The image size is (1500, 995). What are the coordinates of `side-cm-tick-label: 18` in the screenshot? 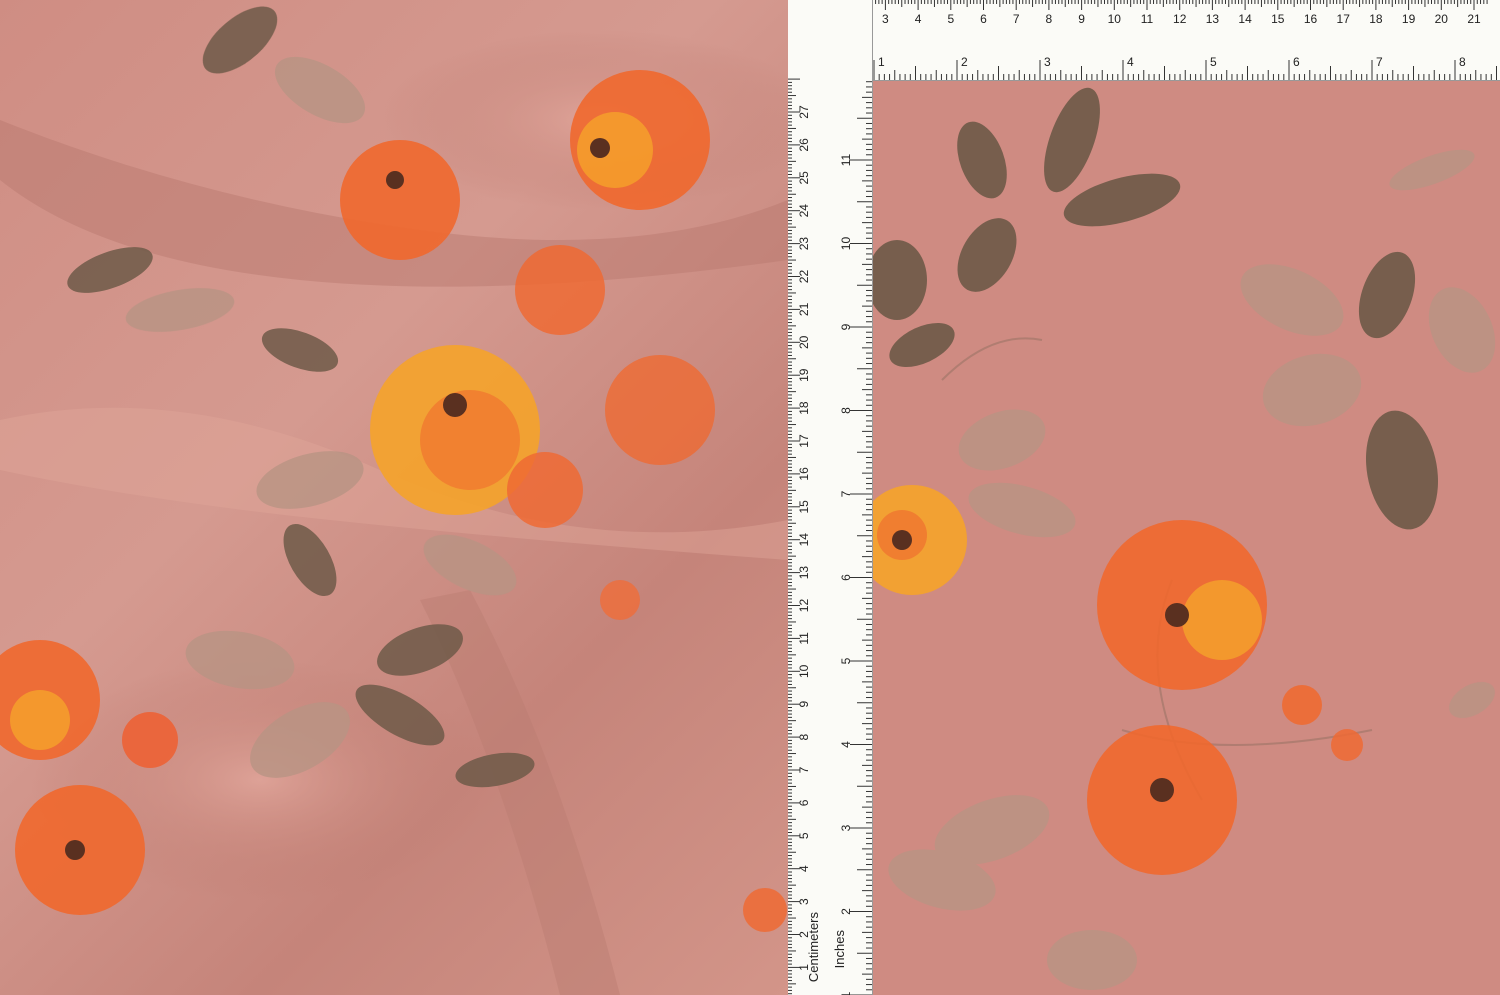 It's located at (804, 408).